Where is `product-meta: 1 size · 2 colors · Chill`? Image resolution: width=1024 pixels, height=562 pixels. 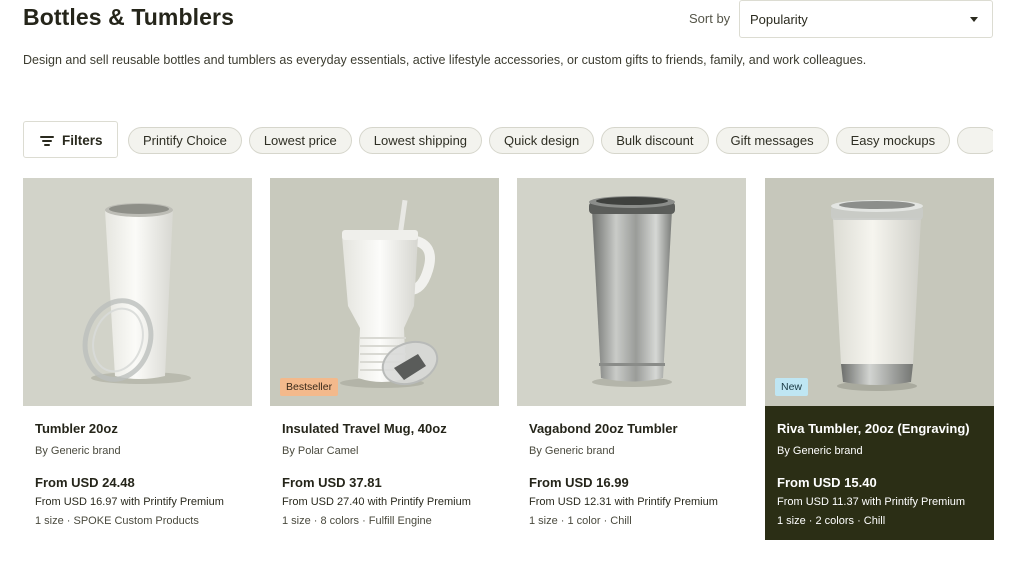
product-meta: 1 size · 2 colors · Chill is located at coordinates (831, 521).